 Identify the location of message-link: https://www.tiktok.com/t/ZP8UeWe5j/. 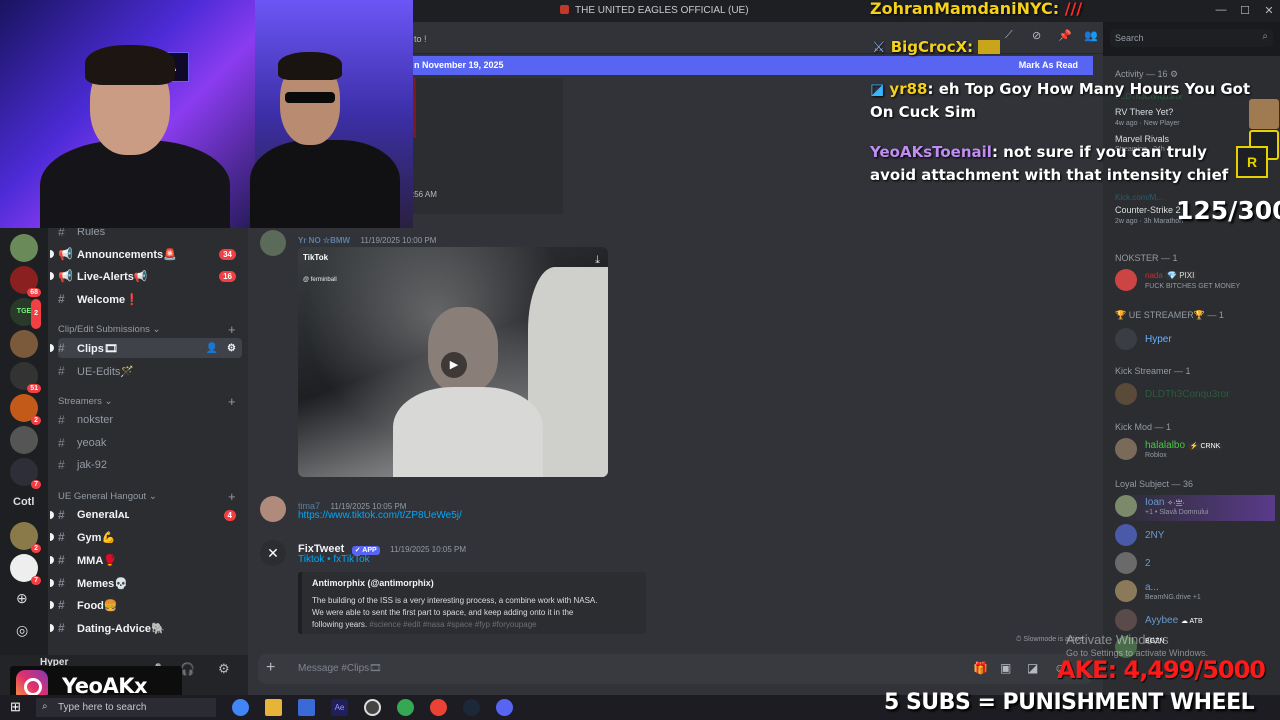
(380, 515).